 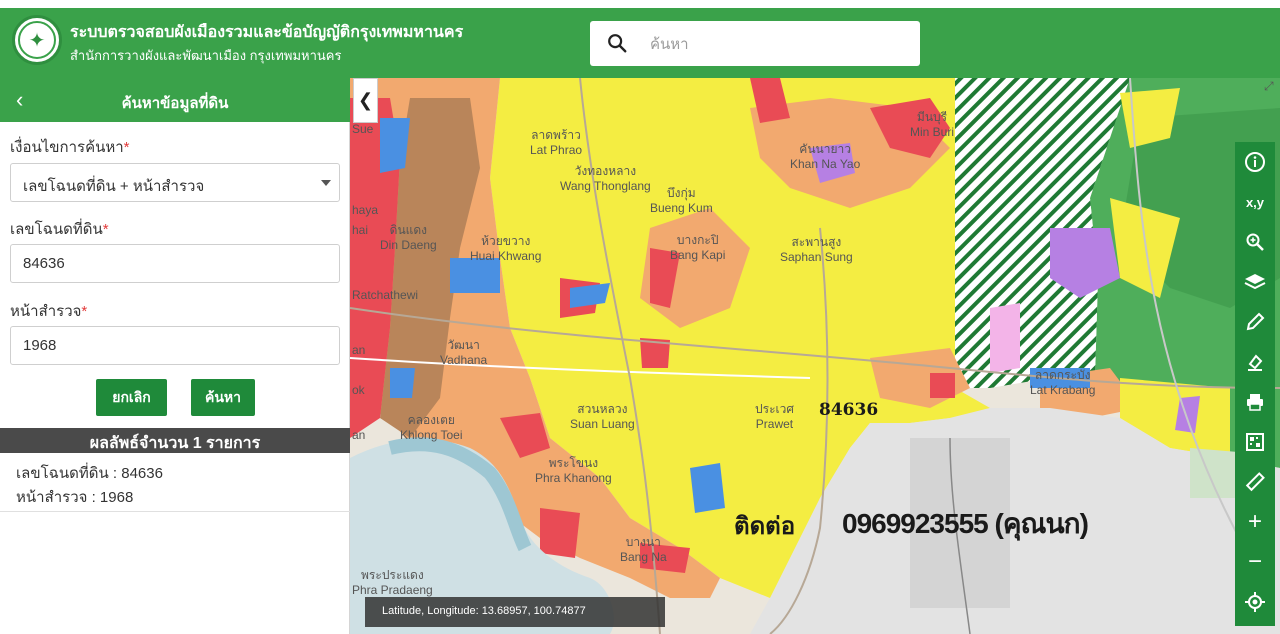 I want to click on place-label: ดินแดง Din Daeng, so click(x=408, y=237).